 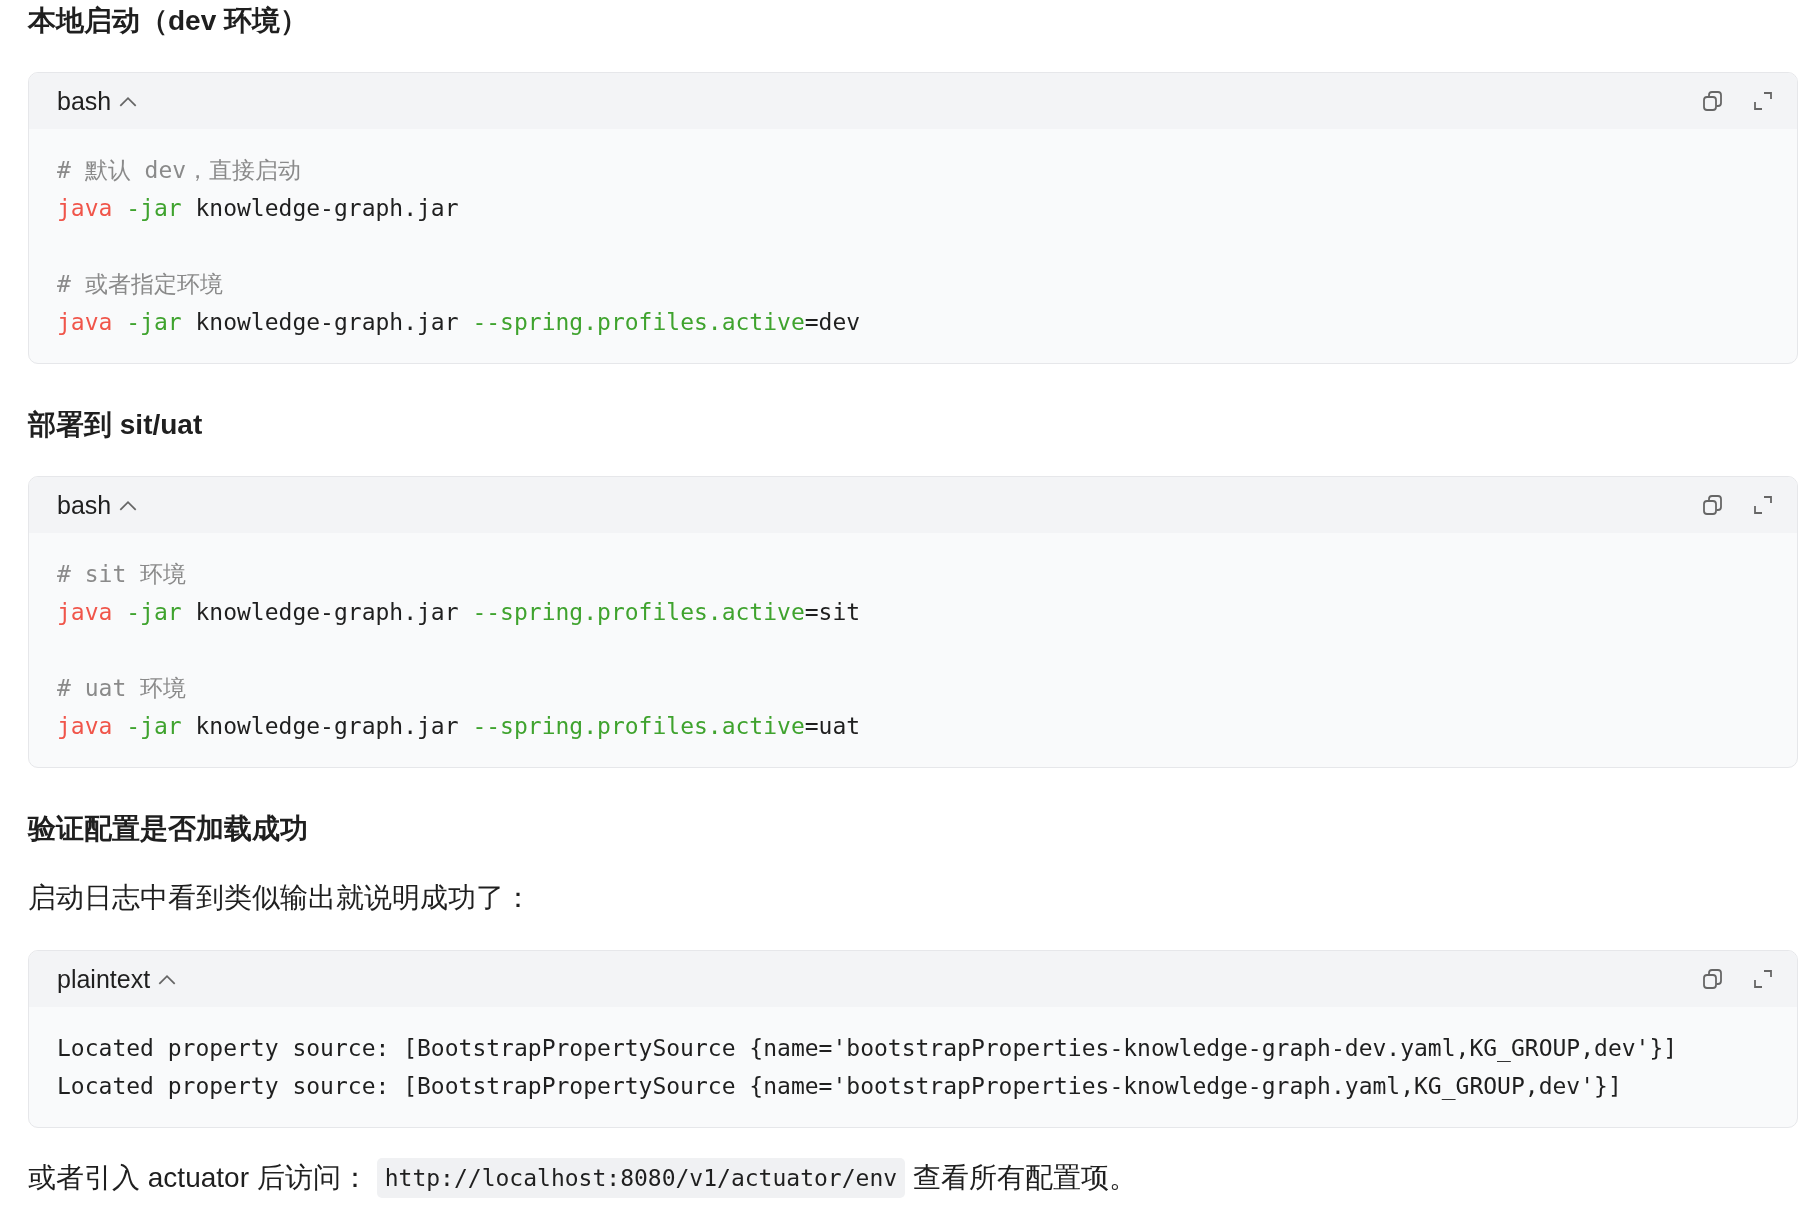 I want to click on comment-text: # 或者指定环境, so click(x=140, y=284).